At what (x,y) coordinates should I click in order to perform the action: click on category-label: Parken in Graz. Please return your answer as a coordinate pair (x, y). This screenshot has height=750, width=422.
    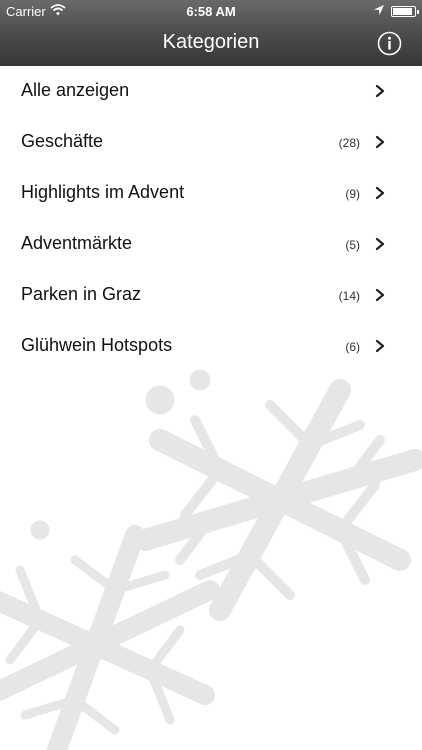
    Looking at the image, I should click on (81, 294).